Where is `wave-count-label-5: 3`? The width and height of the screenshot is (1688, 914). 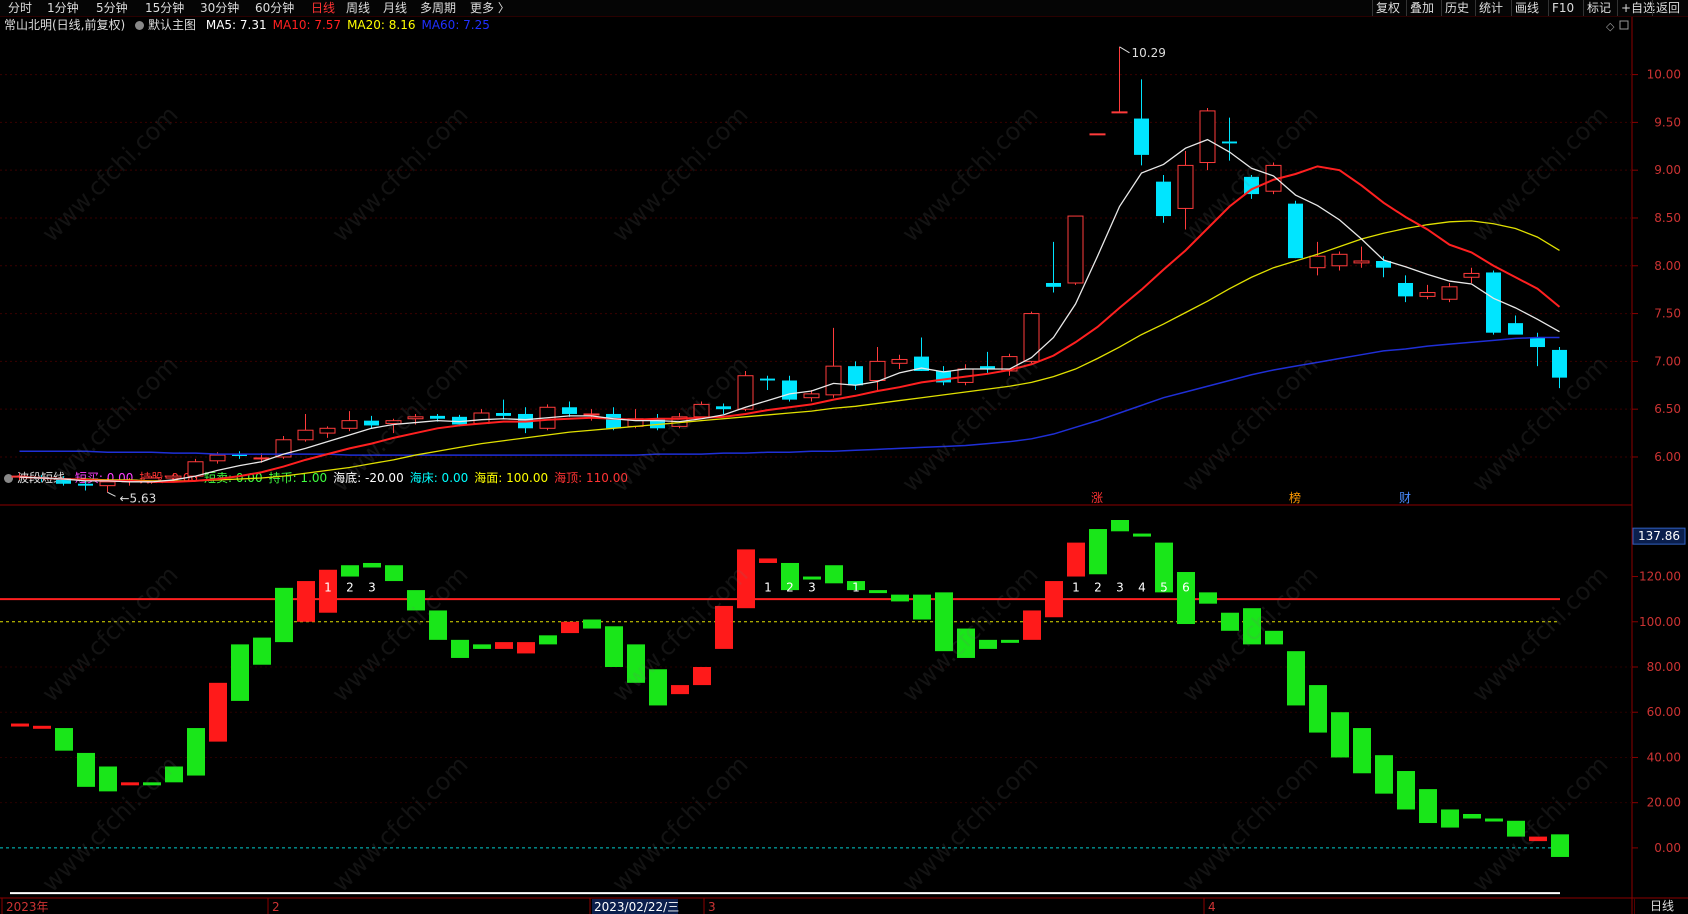 wave-count-label-5: 3 is located at coordinates (812, 588).